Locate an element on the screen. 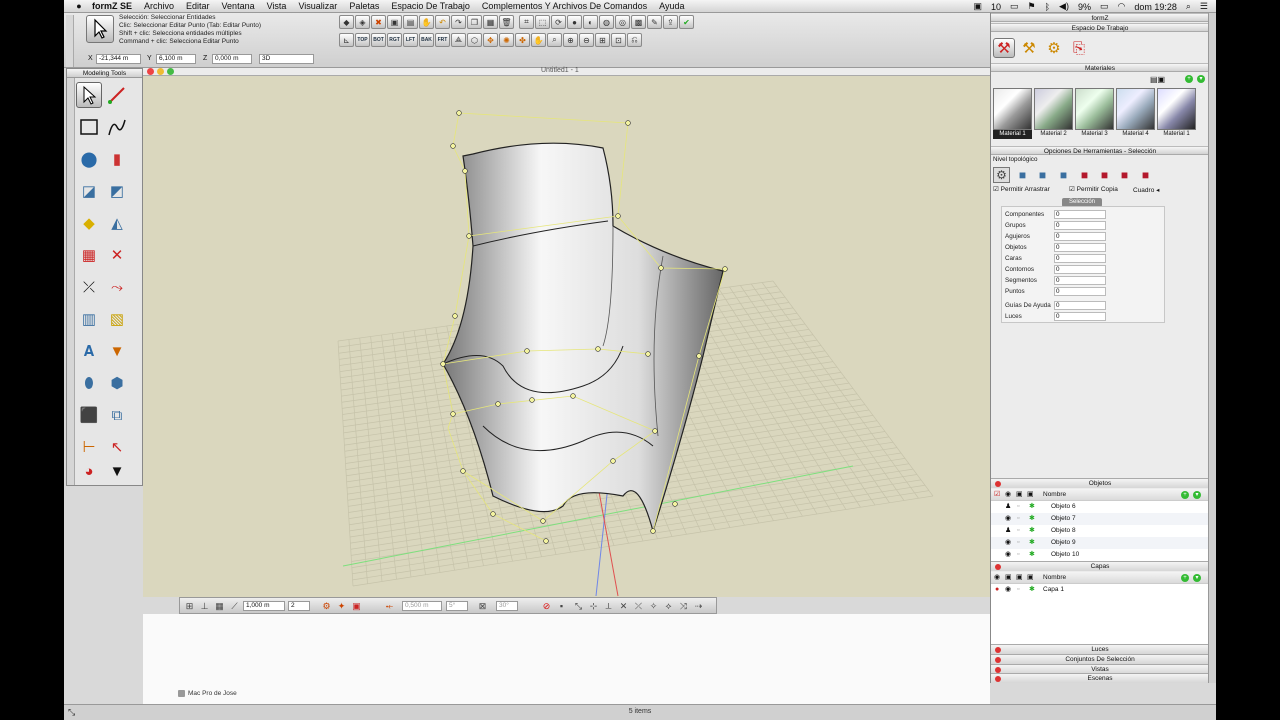 The height and width of the screenshot is (720, 1280). resize-icon: ⤡ is located at coordinates (71, 712).